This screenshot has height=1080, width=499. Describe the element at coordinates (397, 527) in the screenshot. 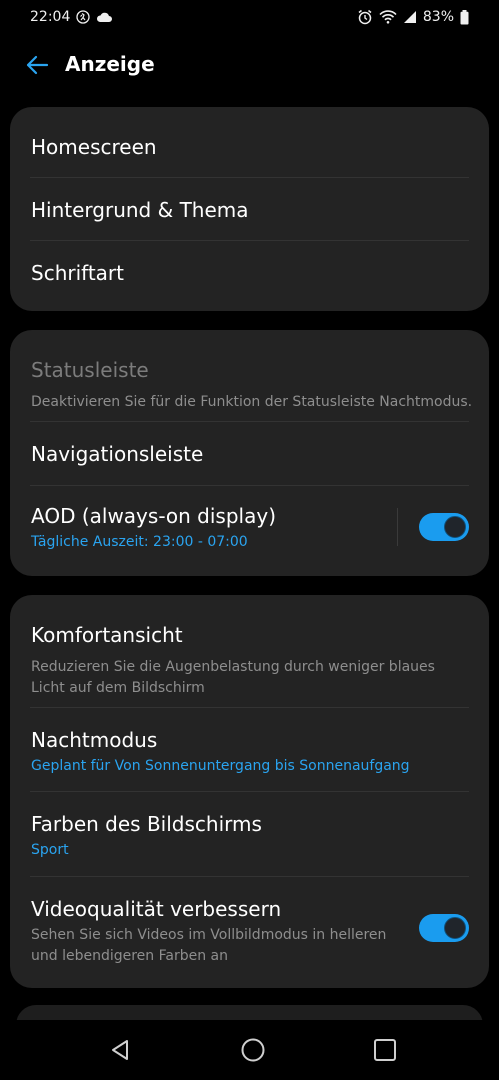

I see `divider` at that location.